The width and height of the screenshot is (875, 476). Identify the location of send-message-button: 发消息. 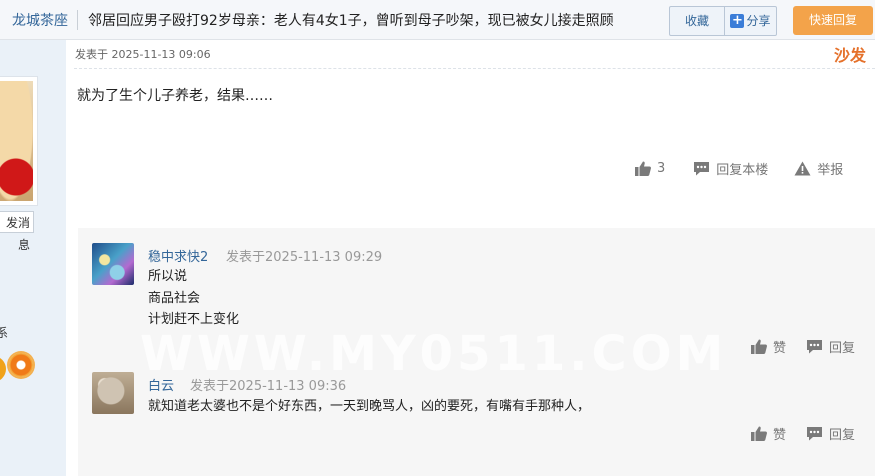
(17, 231).